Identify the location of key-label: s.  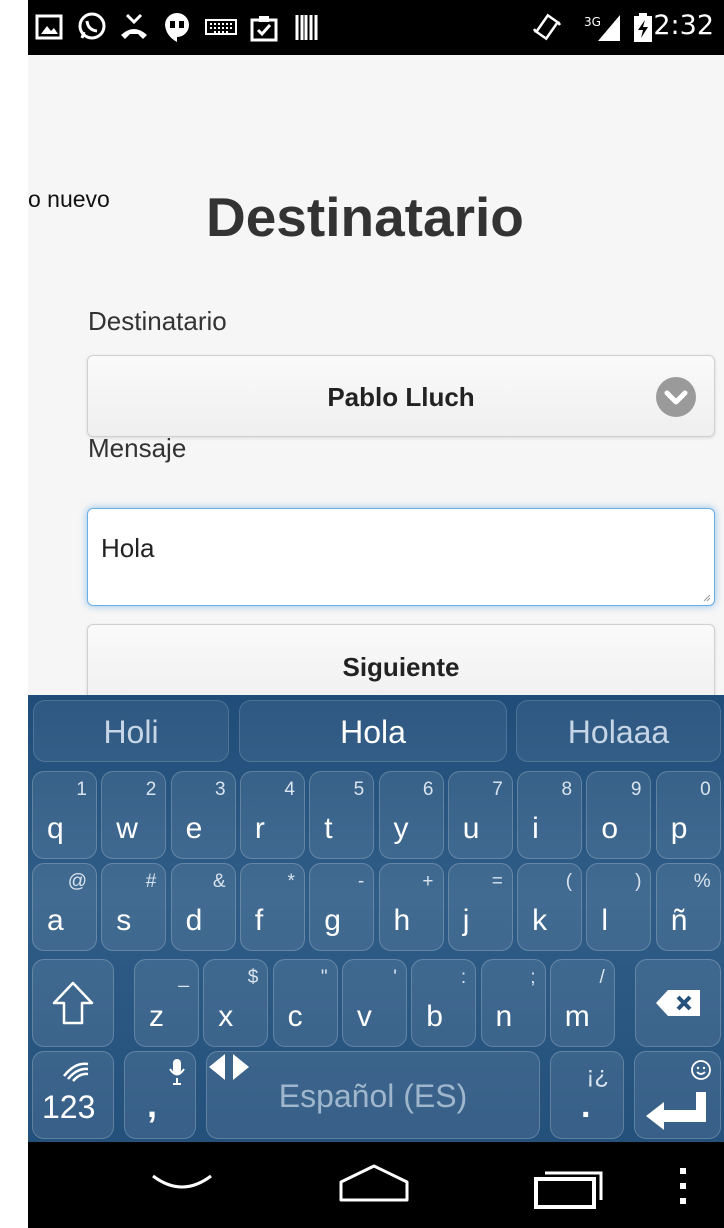
(124, 920).